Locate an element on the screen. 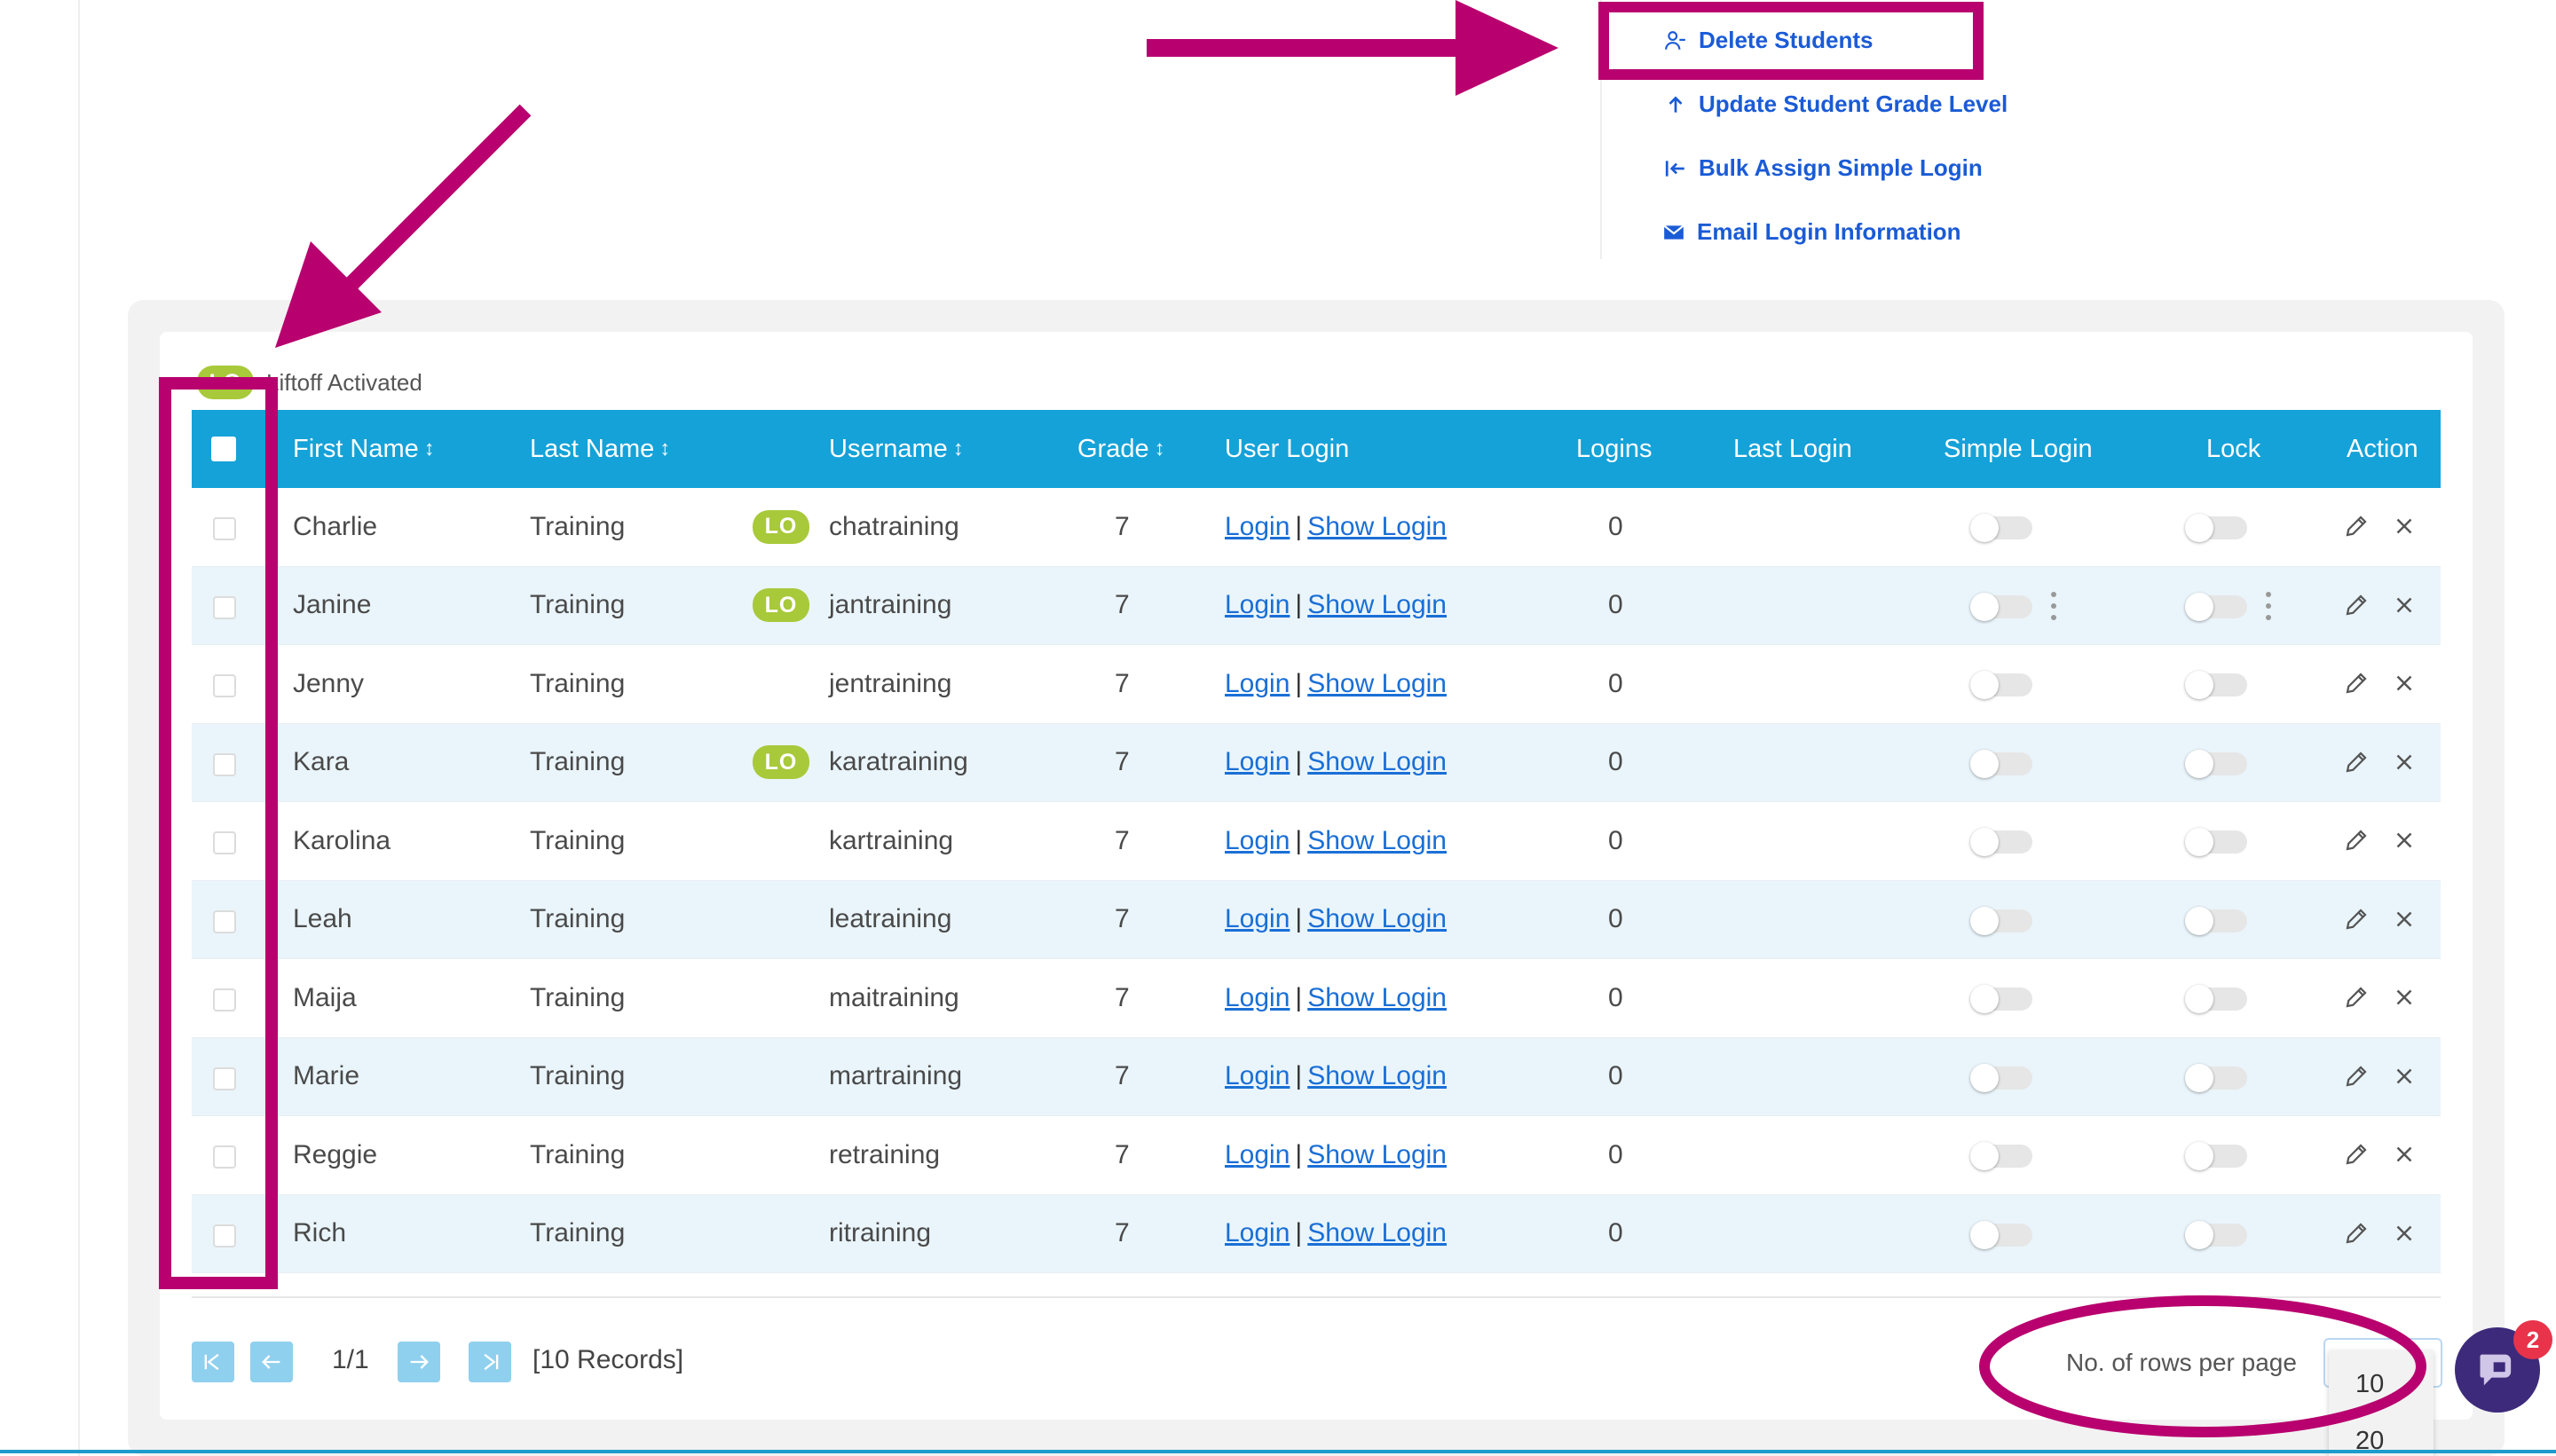 The image size is (2556, 1456). arrow-left-icon is located at coordinates (271, 1362).